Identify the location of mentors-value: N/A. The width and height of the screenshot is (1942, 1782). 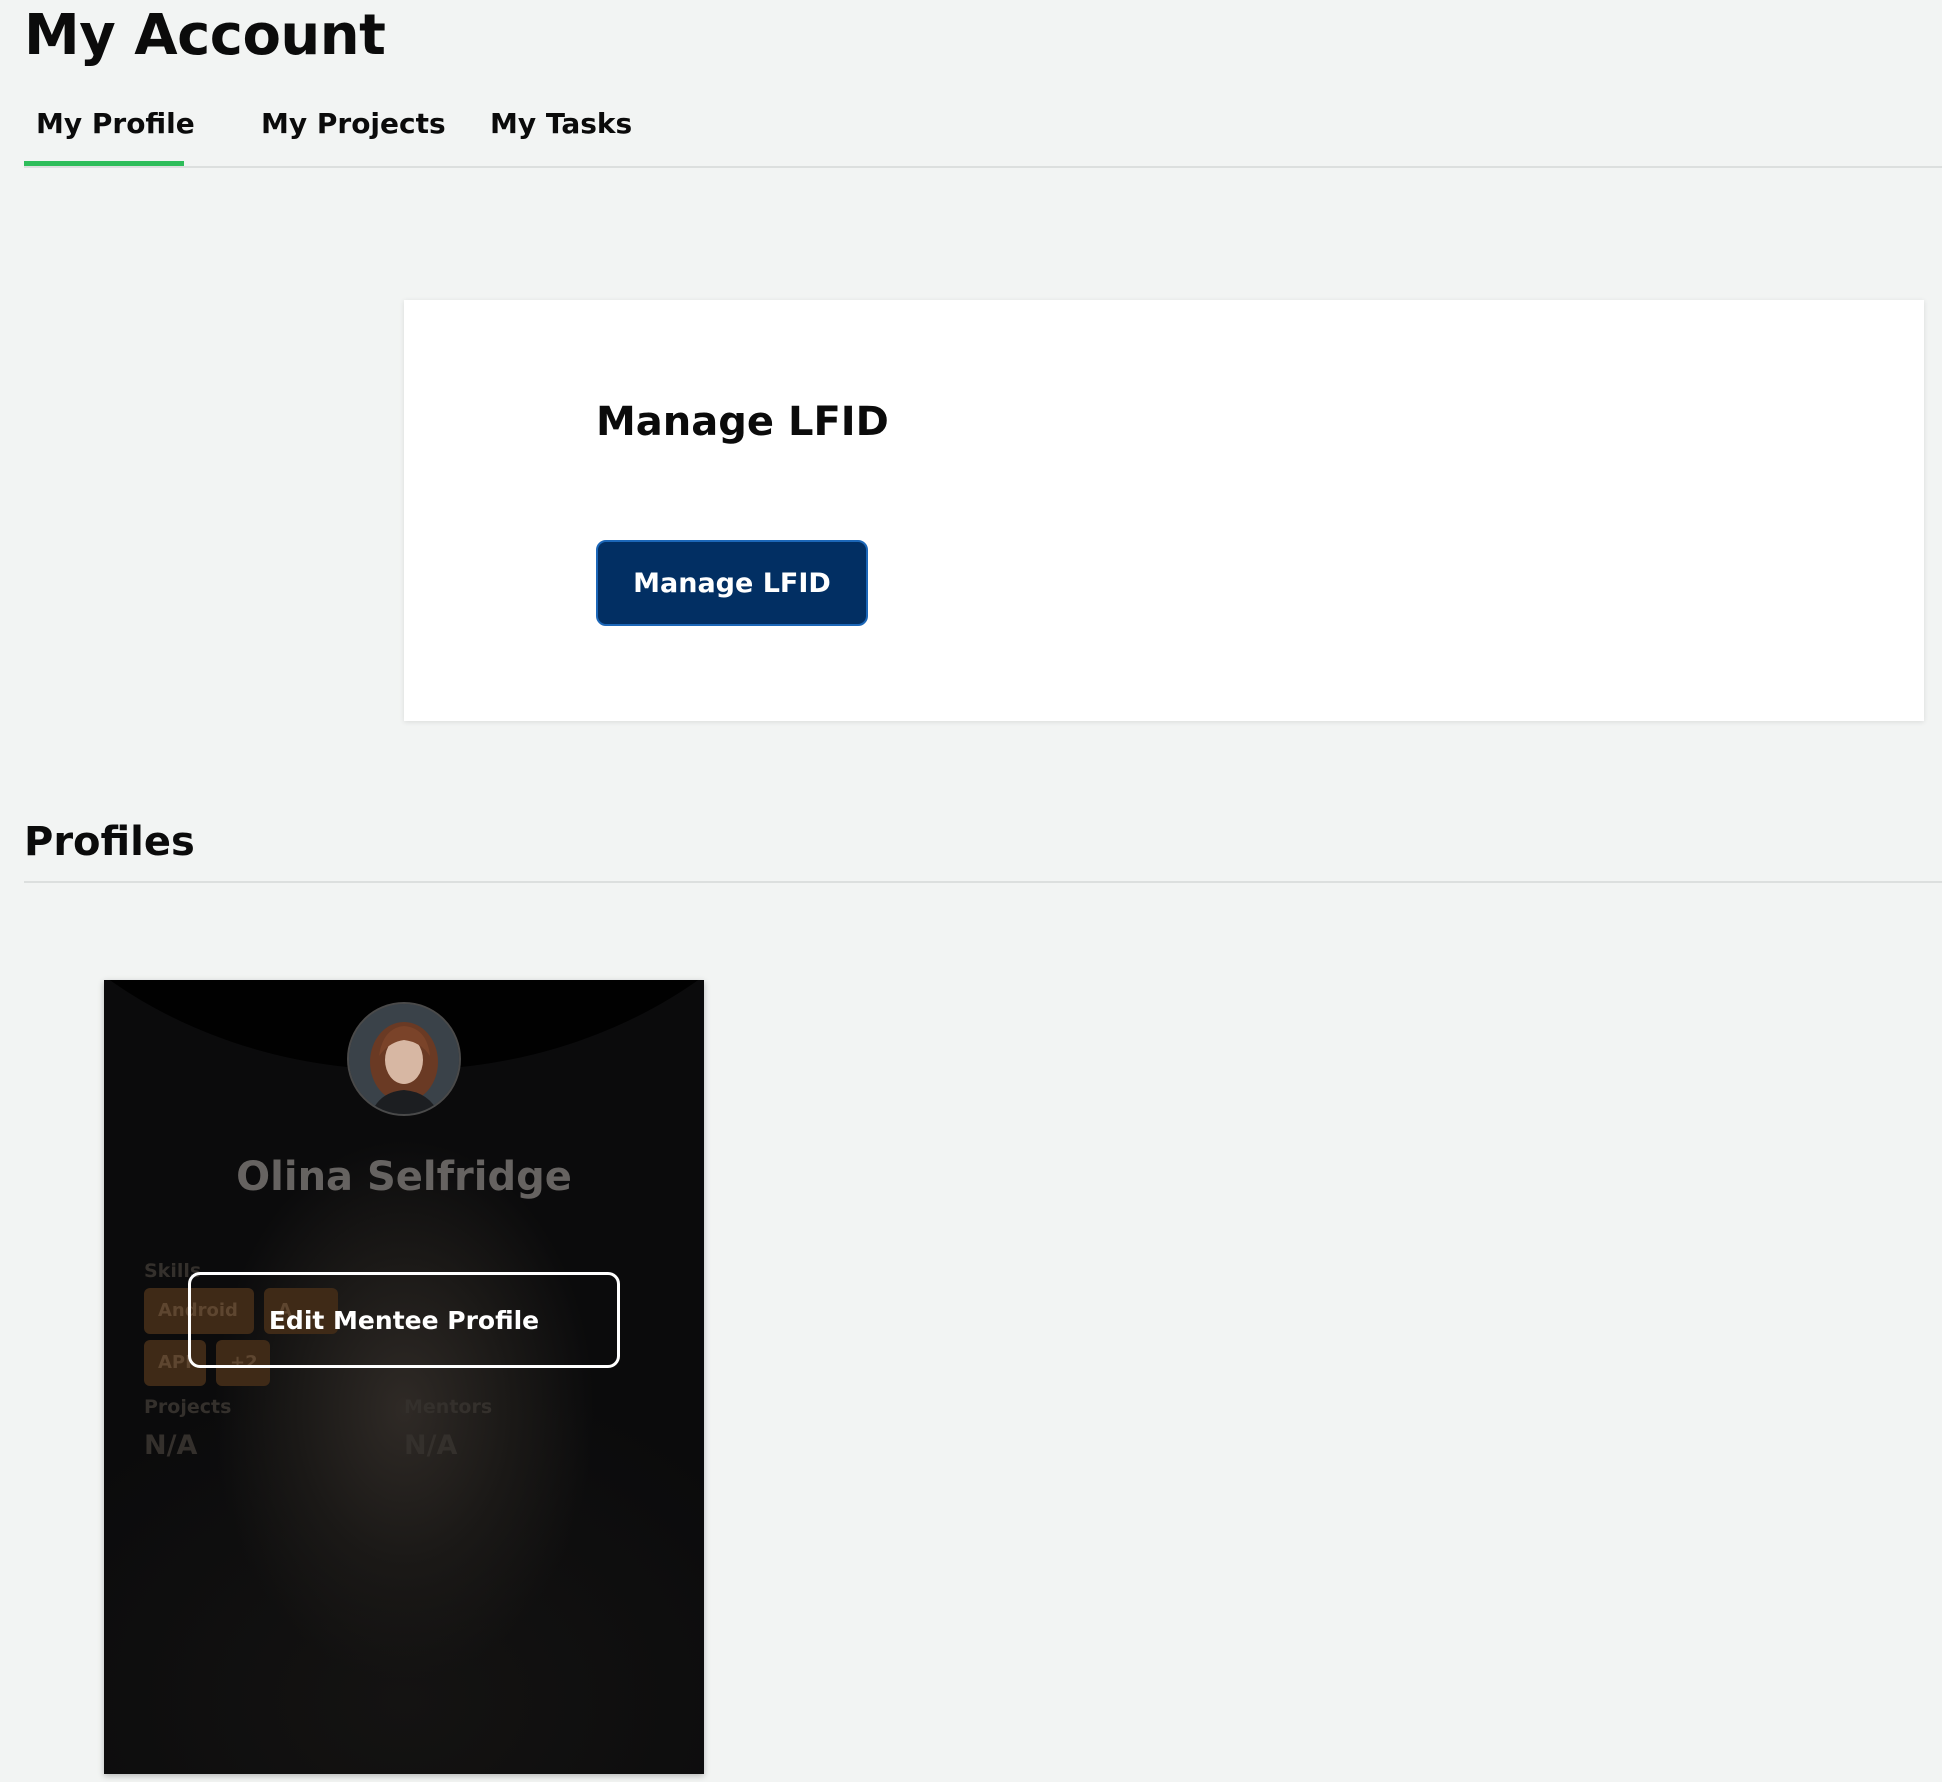
(431, 1445).